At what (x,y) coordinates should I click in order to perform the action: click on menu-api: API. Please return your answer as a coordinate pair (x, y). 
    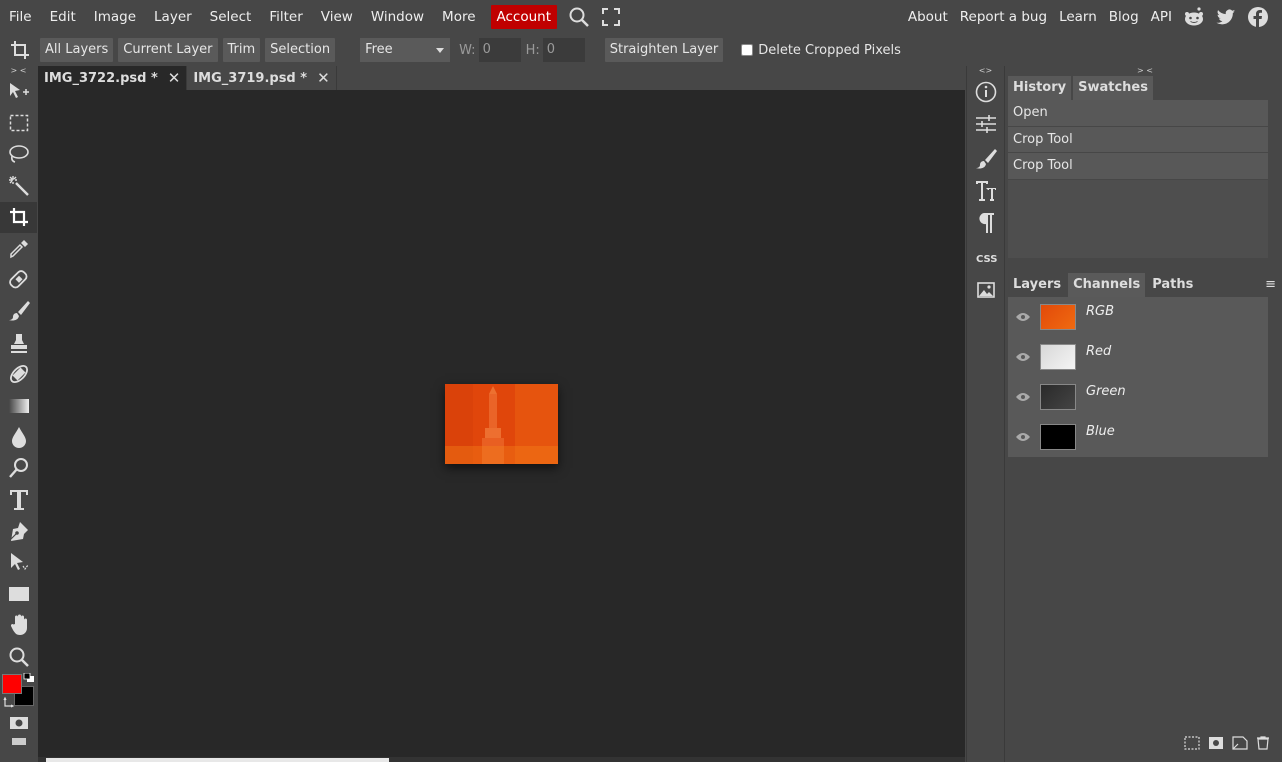
    Looking at the image, I should click on (1161, 17).